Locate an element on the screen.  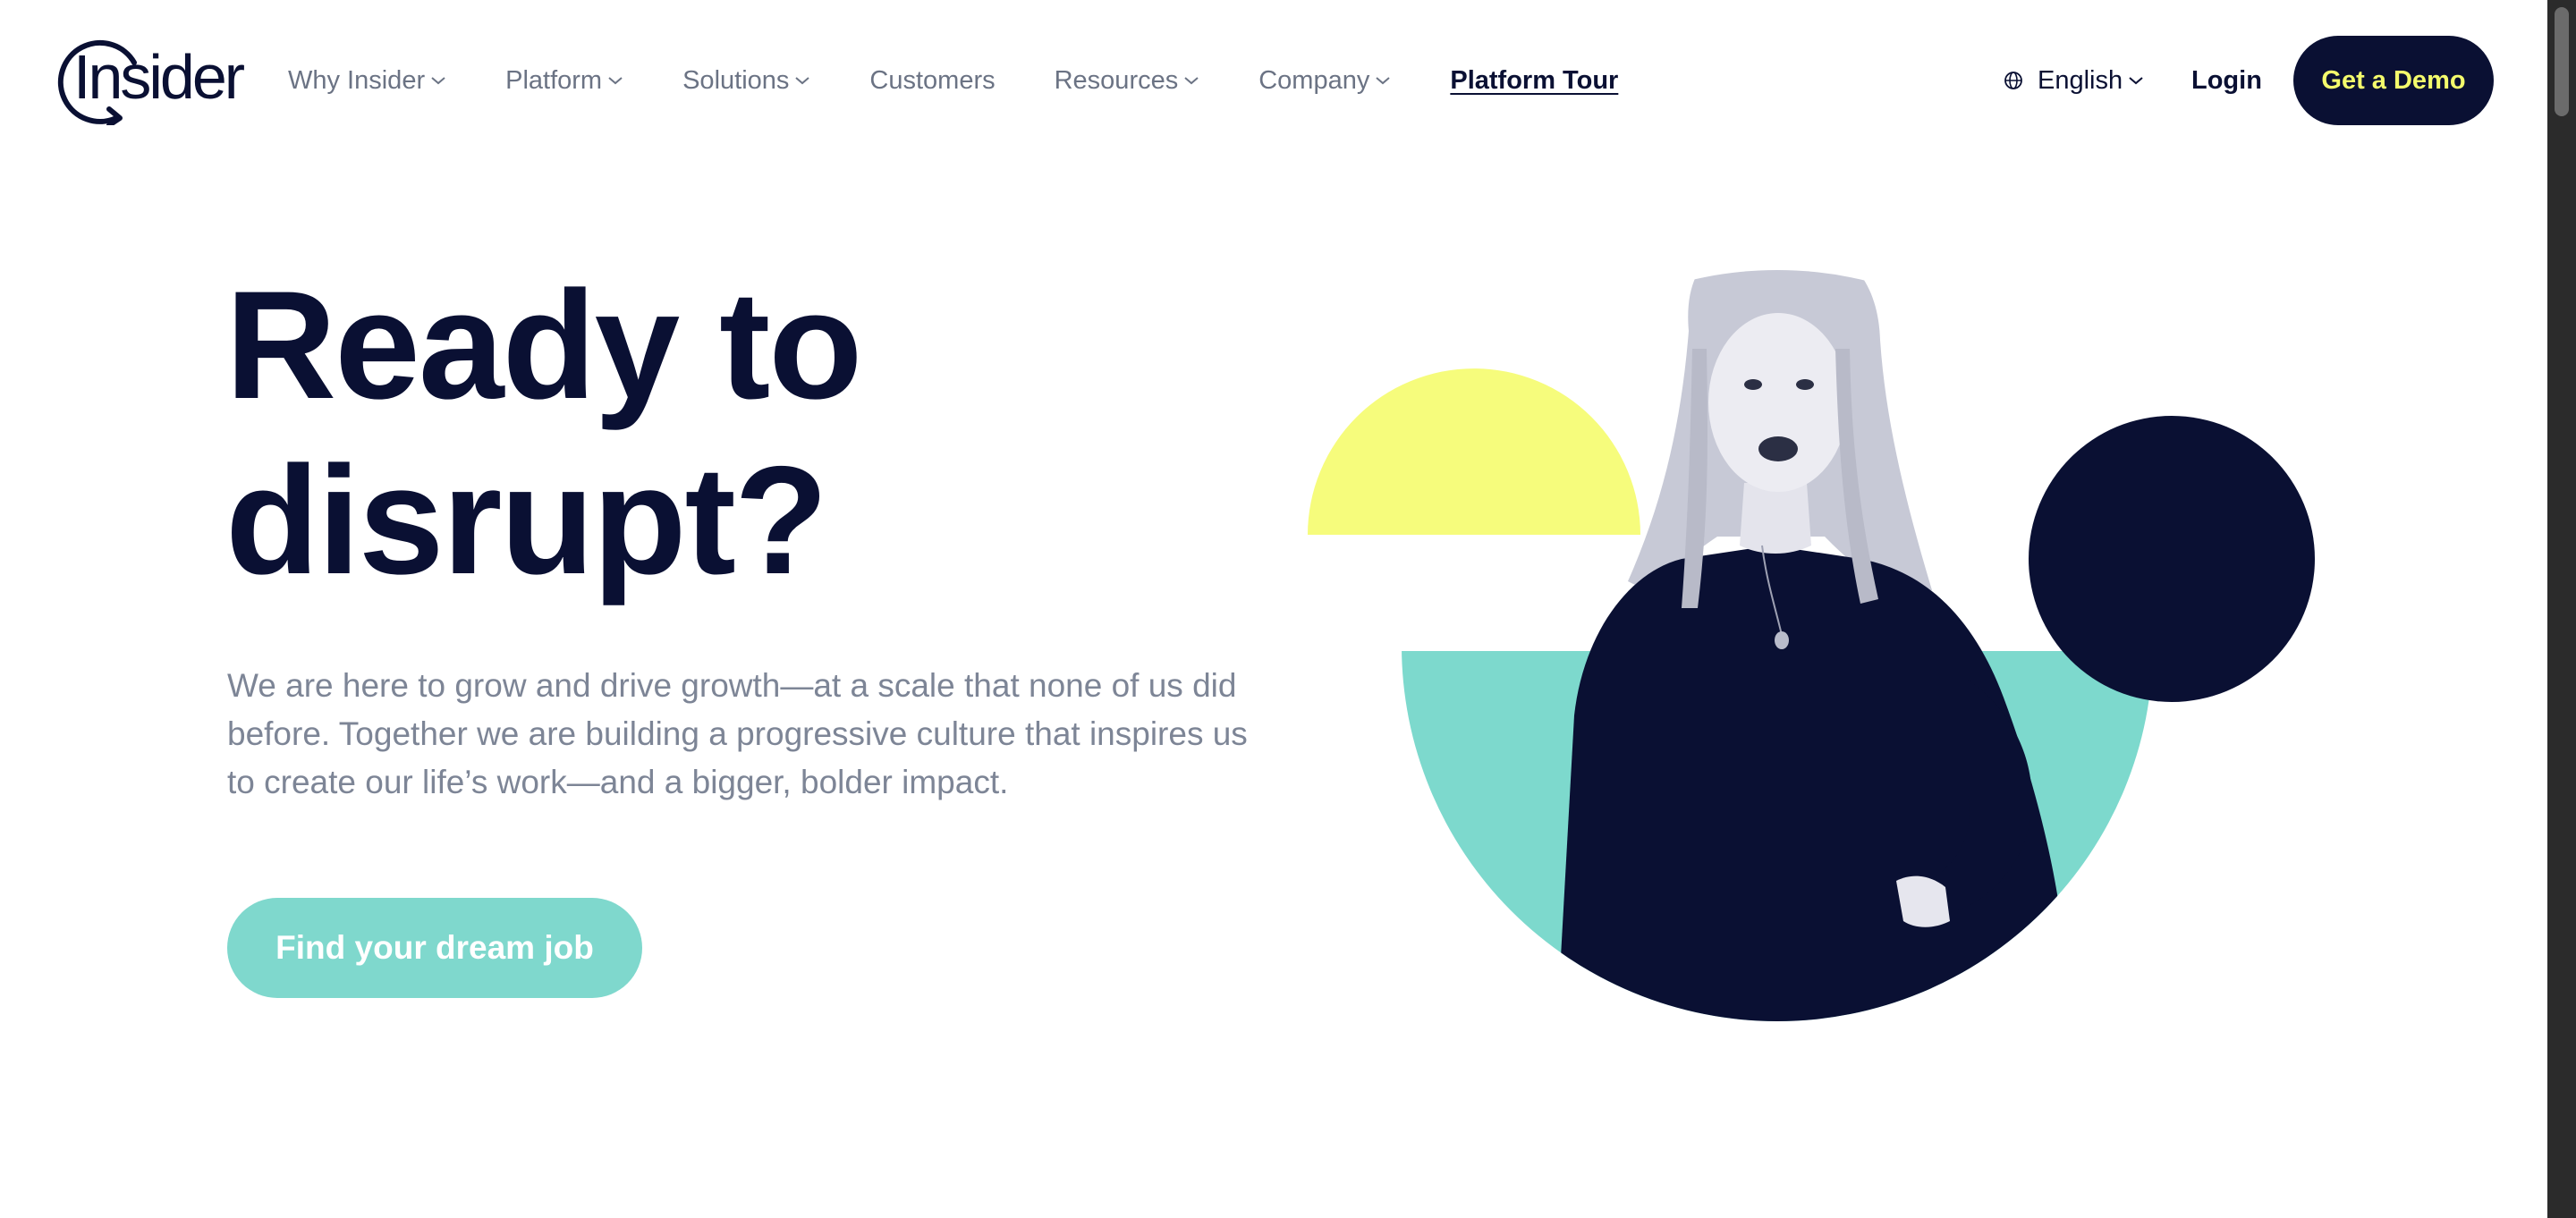
nav-resources: Resources is located at coordinates (1127, 81).